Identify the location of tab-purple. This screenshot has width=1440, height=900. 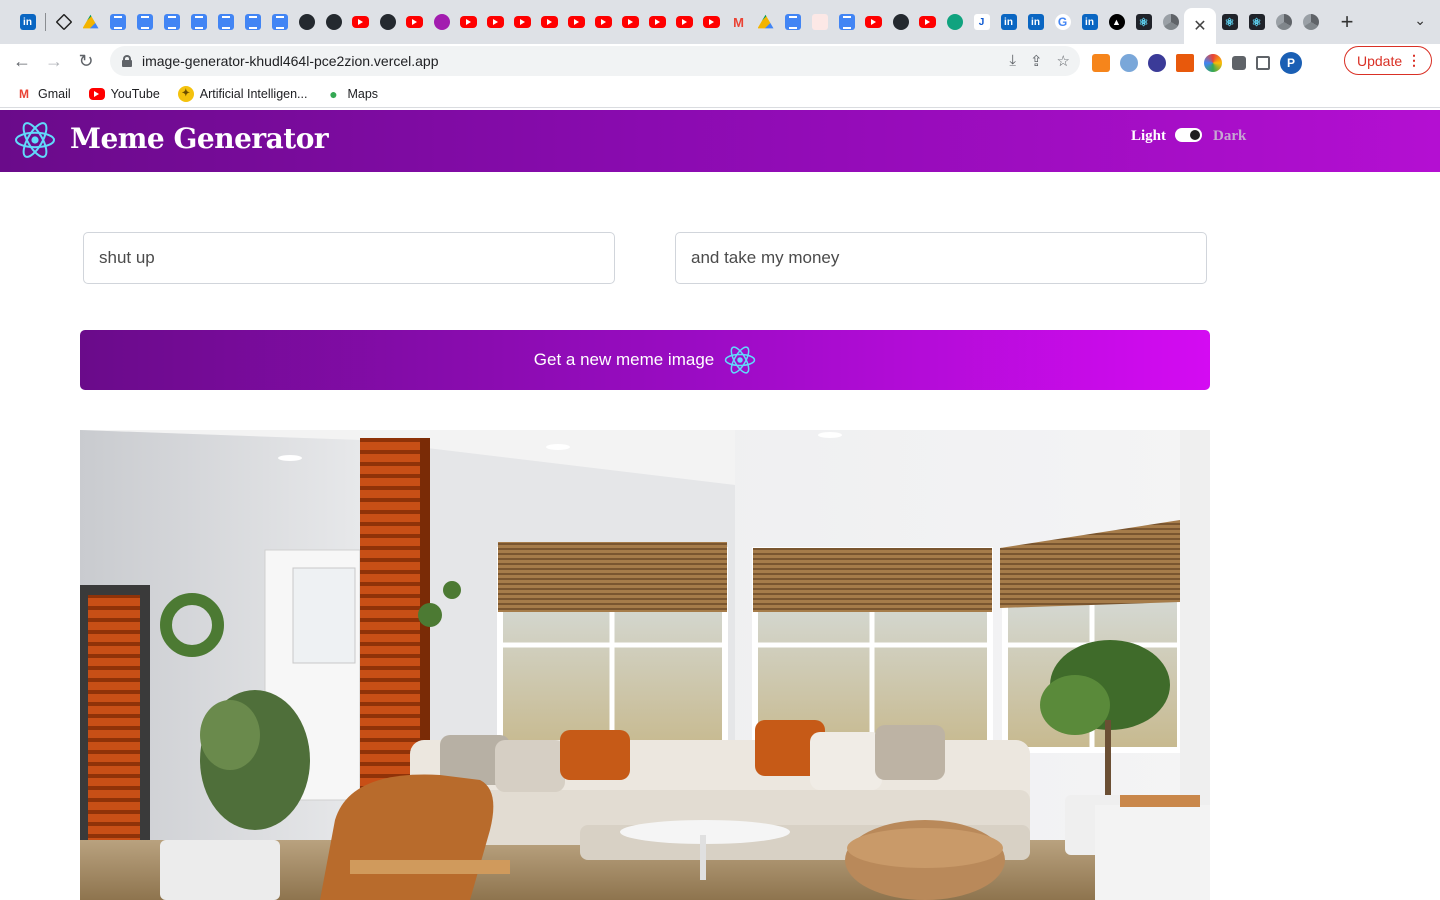
(441, 22).